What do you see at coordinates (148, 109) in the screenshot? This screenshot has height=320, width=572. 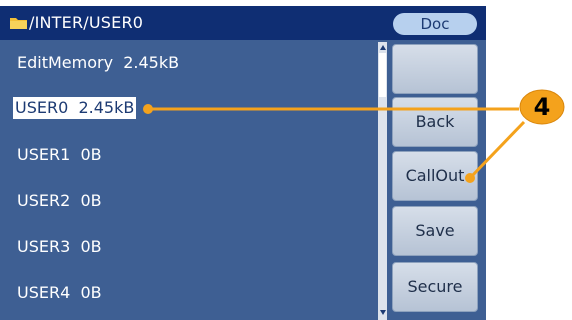 I see `callout-dot-file` at bounding box center [148, 109].